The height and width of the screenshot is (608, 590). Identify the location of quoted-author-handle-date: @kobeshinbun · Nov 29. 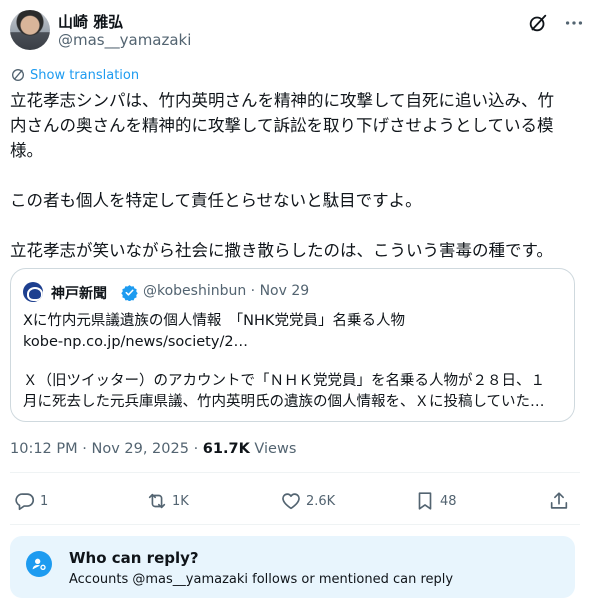
(226, 291).